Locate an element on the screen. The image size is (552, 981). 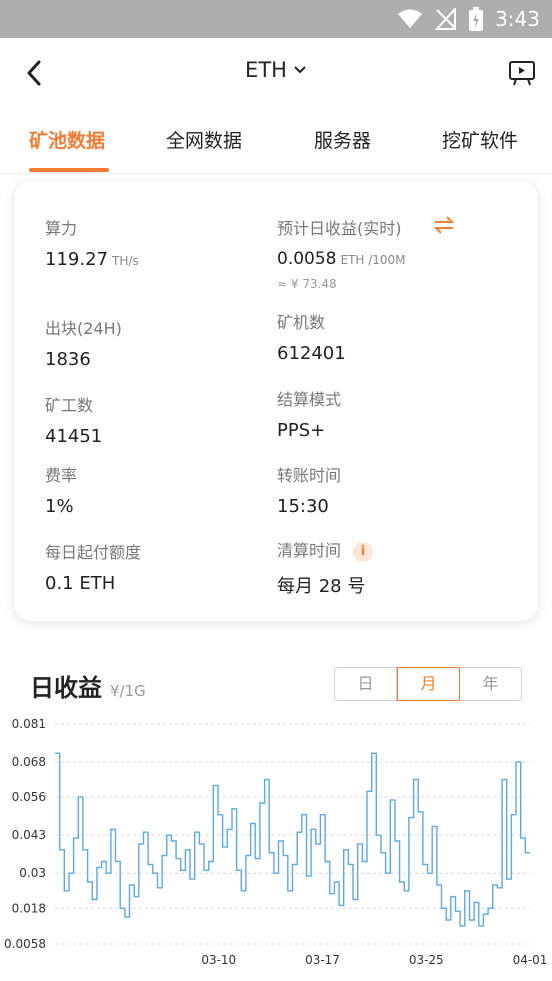
y-tick-label: 0.03 is located at coordinates (32, 873).